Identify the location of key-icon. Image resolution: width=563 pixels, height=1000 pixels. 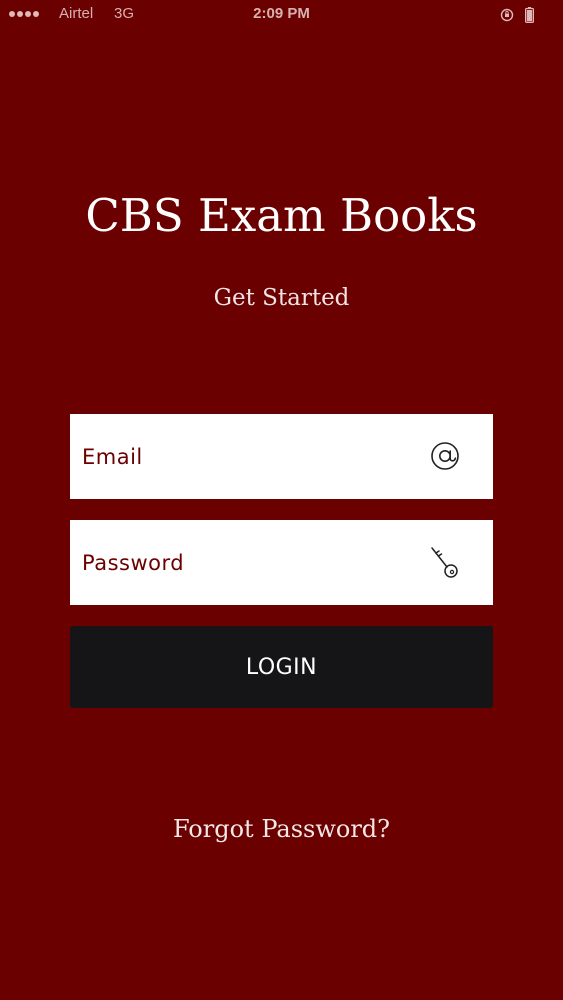
(444, 562).